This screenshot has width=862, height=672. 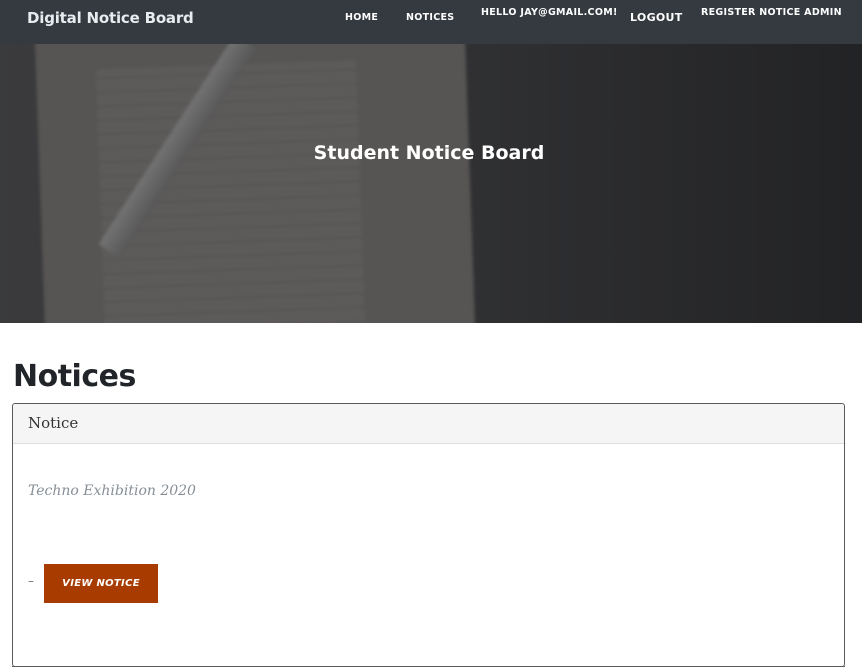 I want to click on nav-user-greeting: HELLO JAY@GMAIL.COM!, so click(x=549, y=12).